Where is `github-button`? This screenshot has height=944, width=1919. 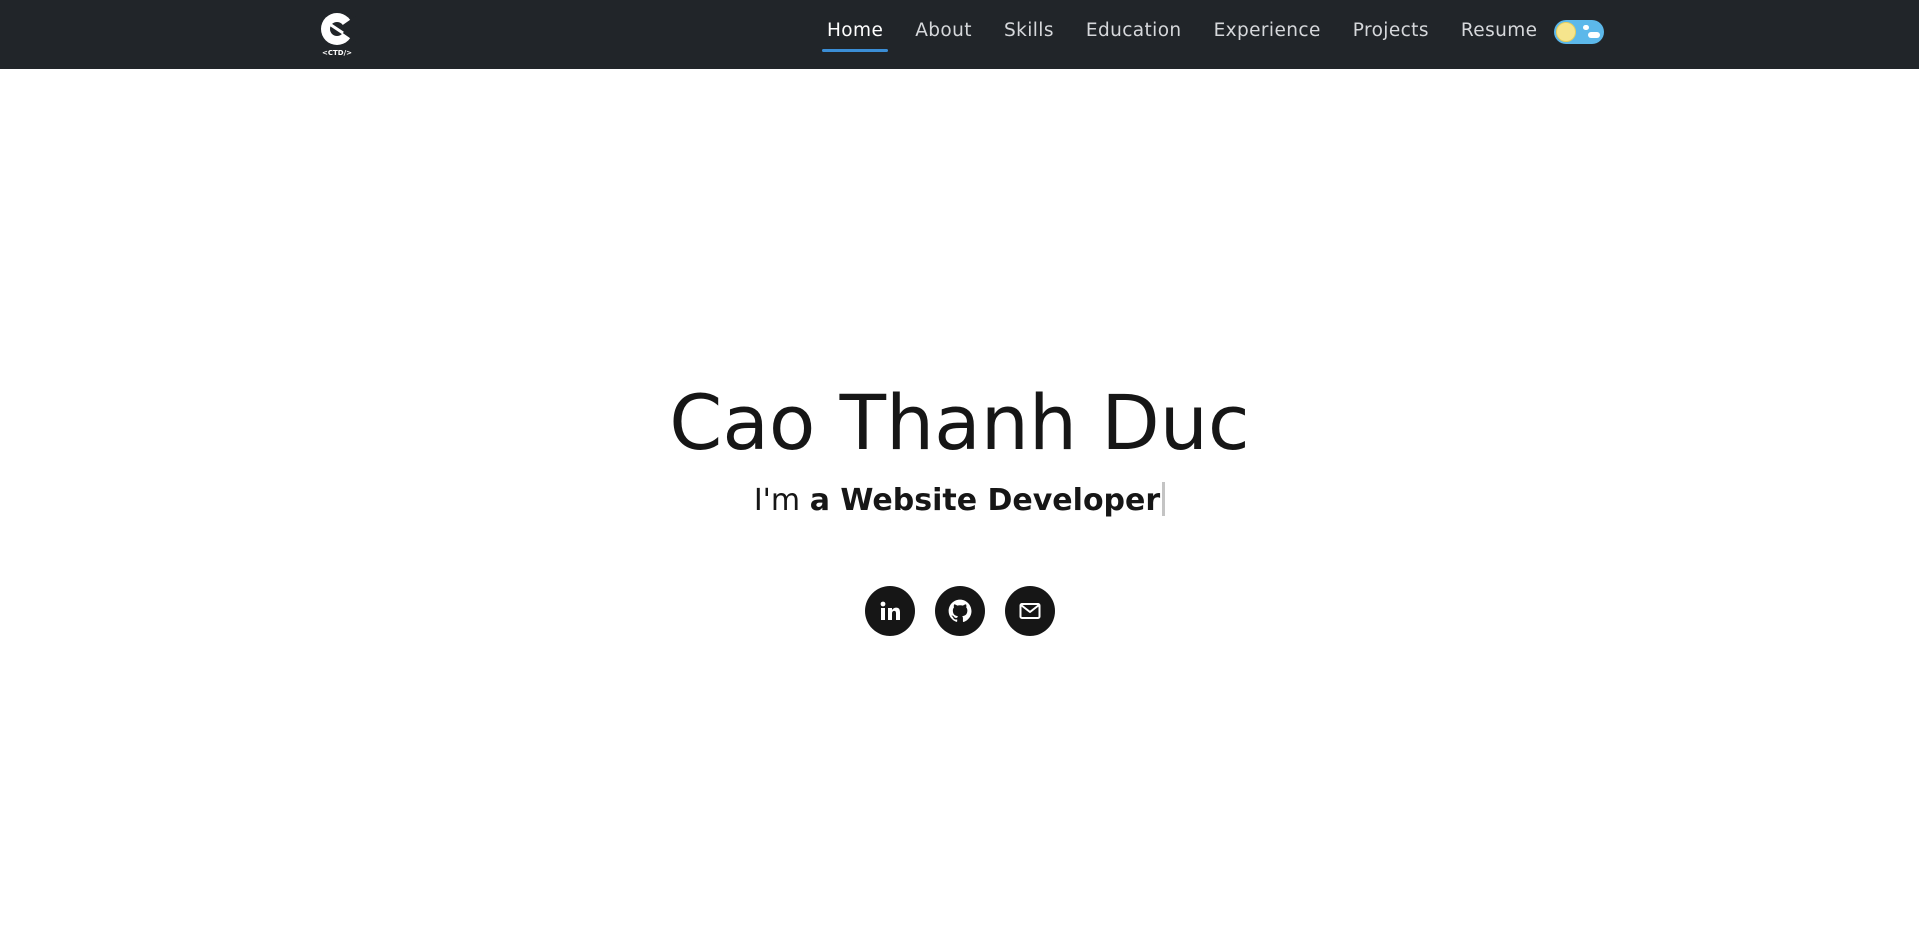
github-button is located at coordinates (959, 611).